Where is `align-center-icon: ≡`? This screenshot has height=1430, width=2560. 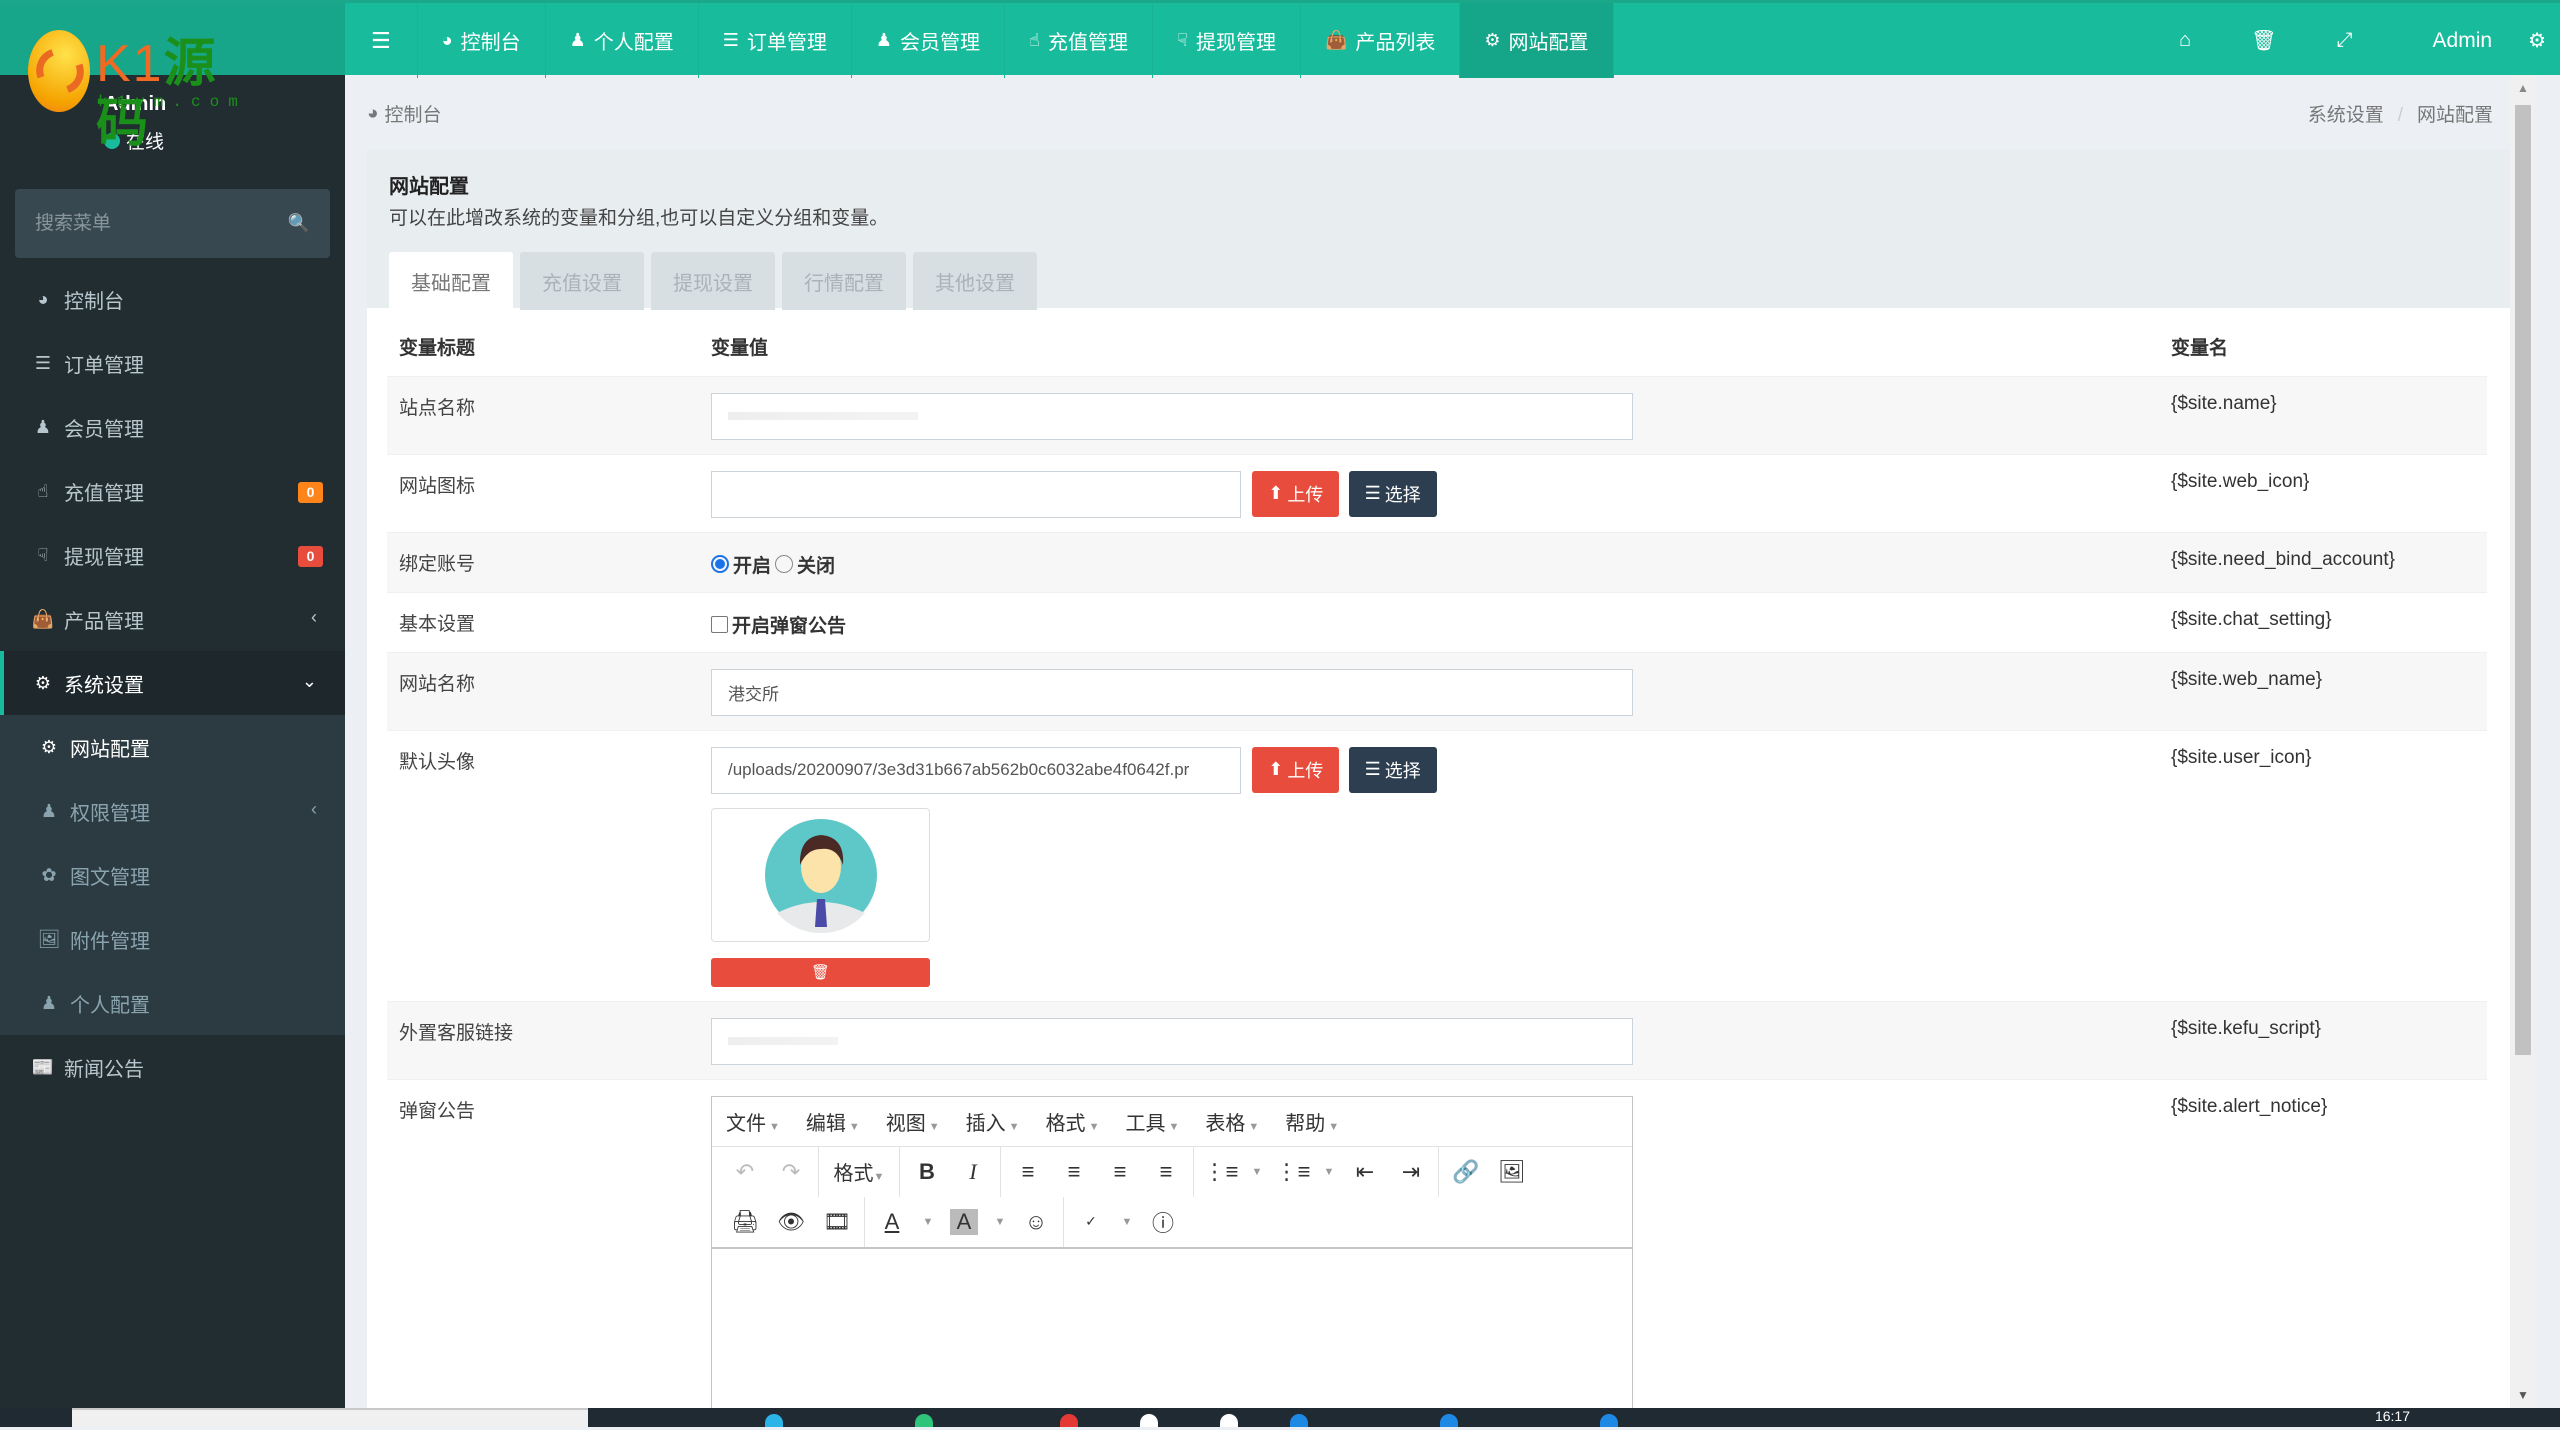
align-center-icon: ≡ is located at coordinates (1074, 1172).